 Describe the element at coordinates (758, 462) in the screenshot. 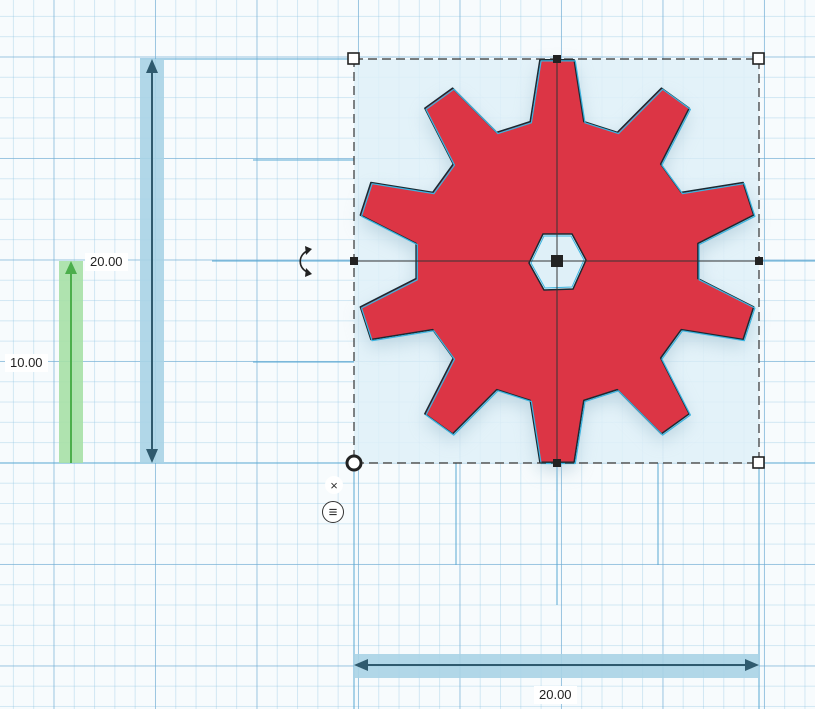

I see `bottom-right-corner-handle` at that location.